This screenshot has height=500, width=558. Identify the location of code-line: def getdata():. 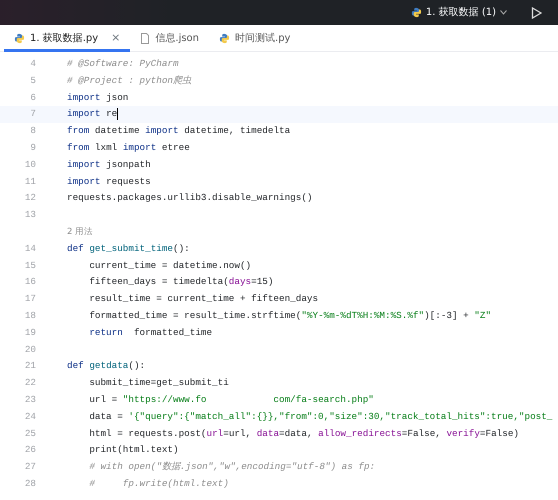
(106, 366).